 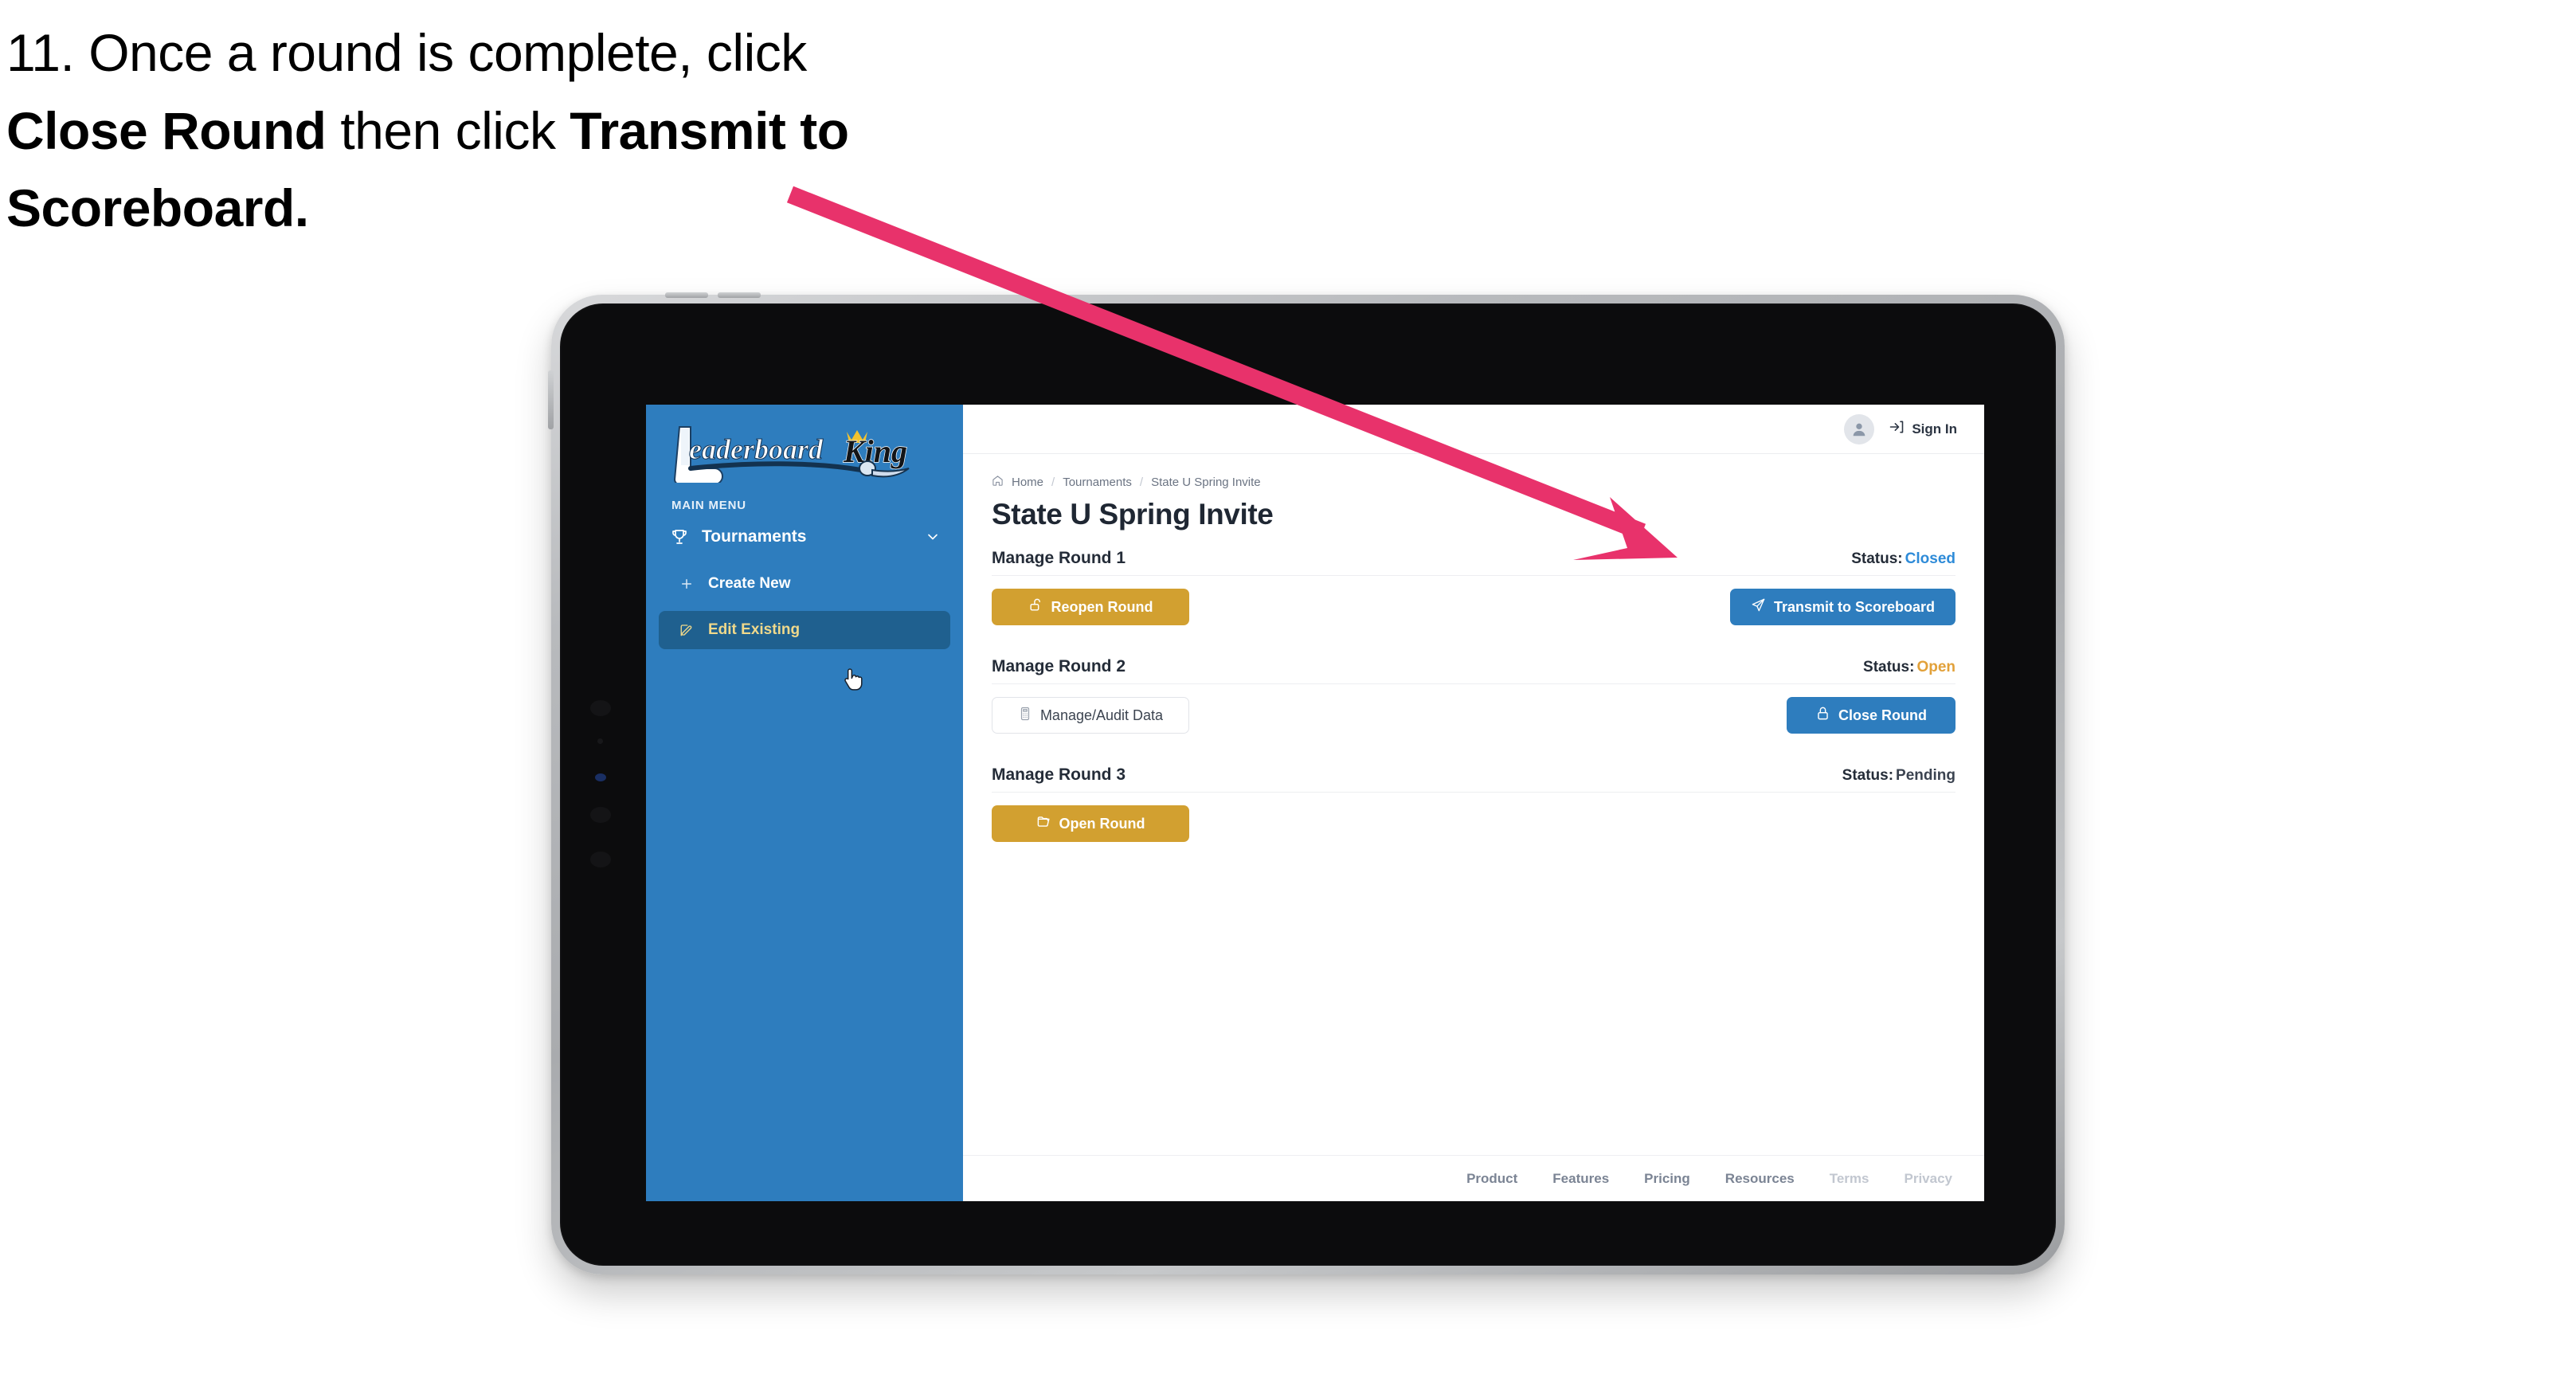 I want to click on paper-plane-icon, so click(x=1758, y=607).